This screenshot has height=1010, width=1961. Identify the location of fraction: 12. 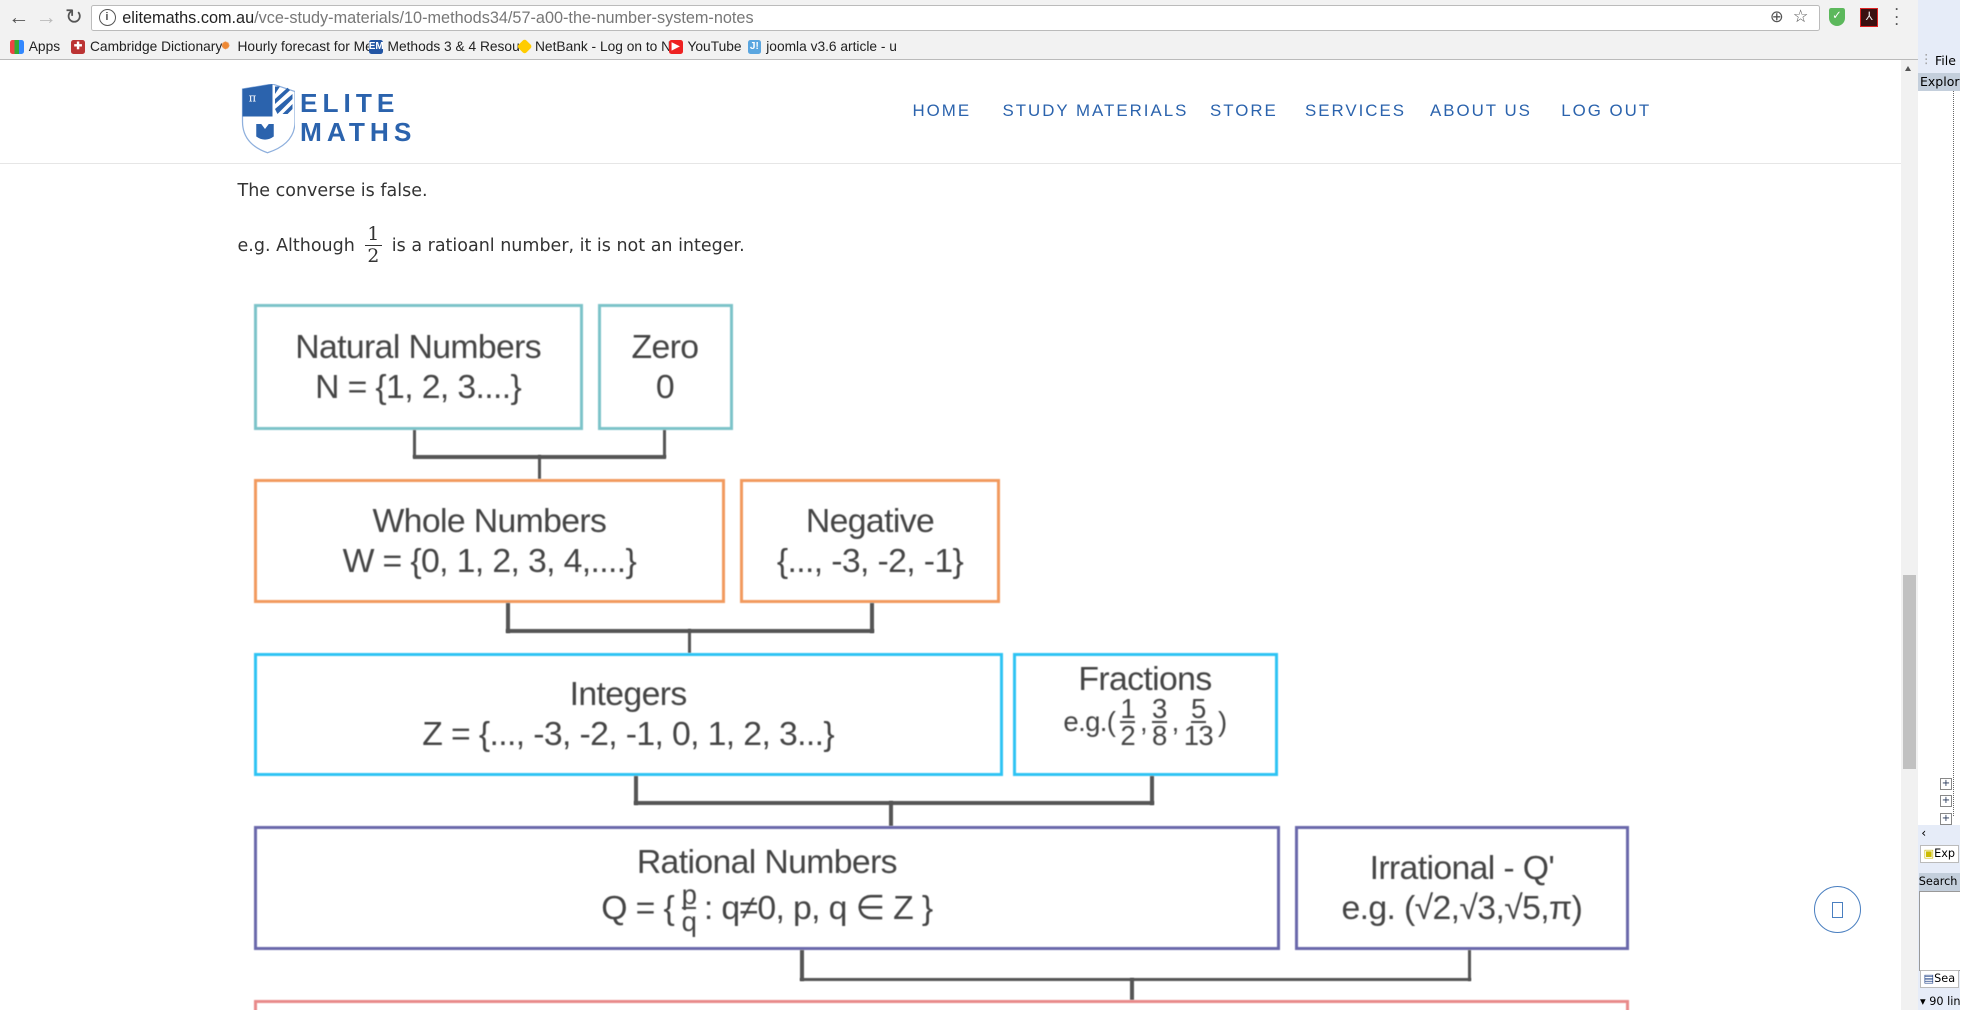
(1128, 721).